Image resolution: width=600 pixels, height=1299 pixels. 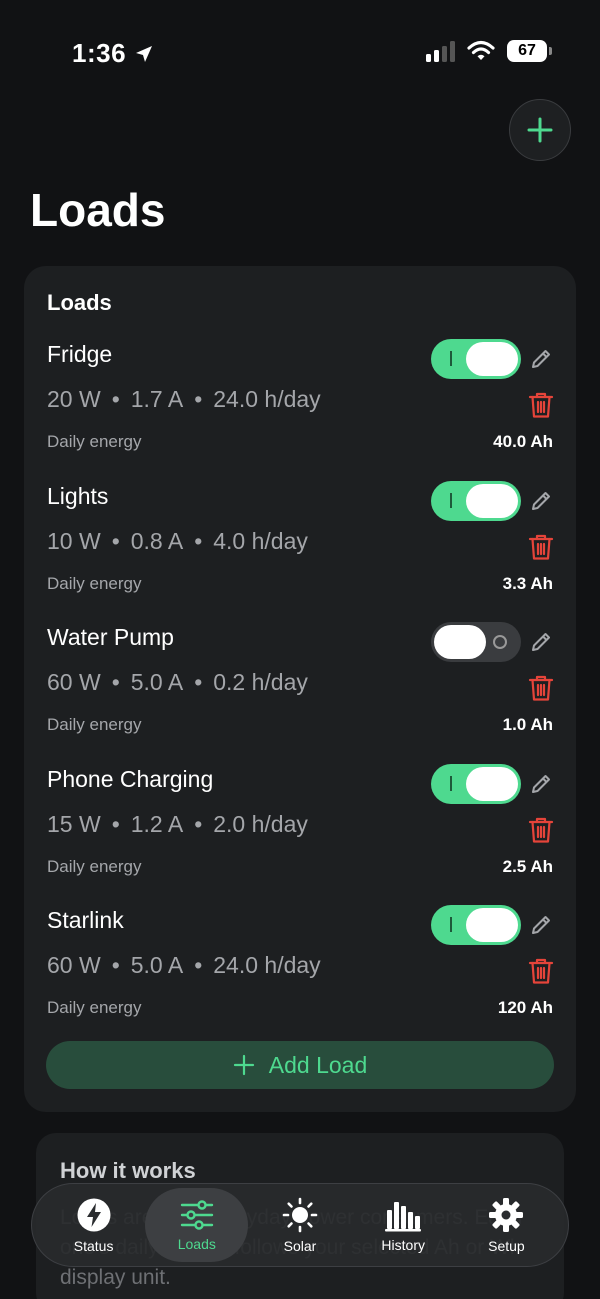 I want to click on load-hours: 2.0 h/day, so click(x=260, y=823).